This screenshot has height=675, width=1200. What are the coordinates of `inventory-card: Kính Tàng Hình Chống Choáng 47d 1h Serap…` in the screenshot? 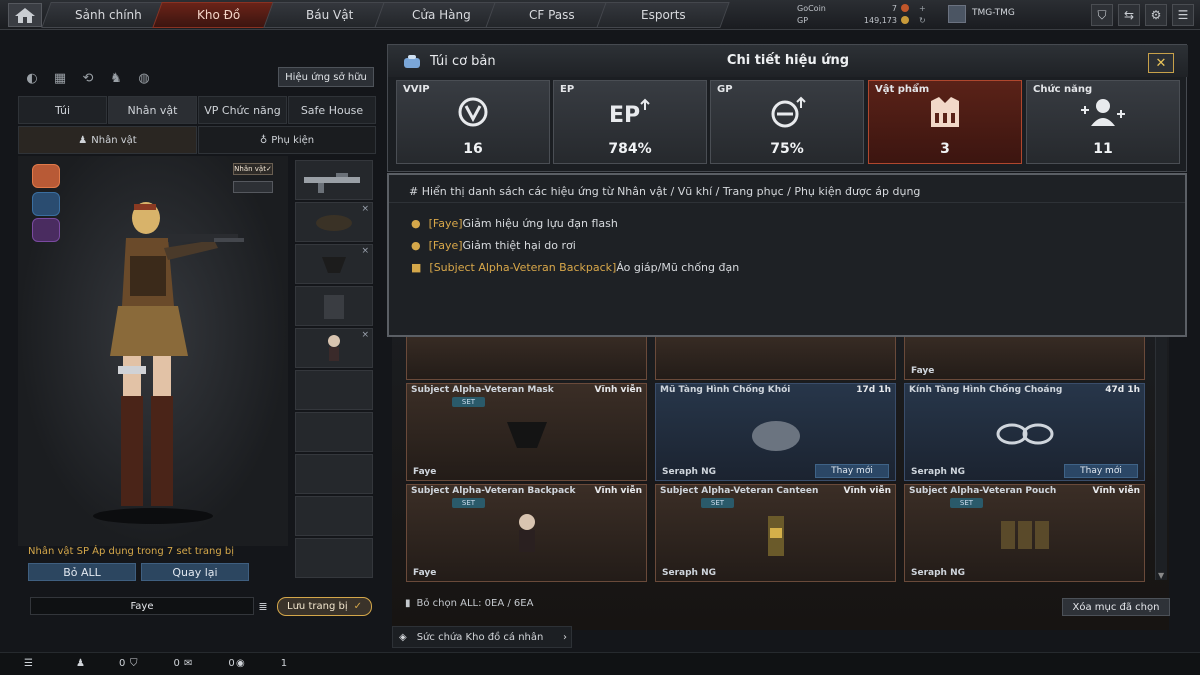 It's located at (1024, 432).